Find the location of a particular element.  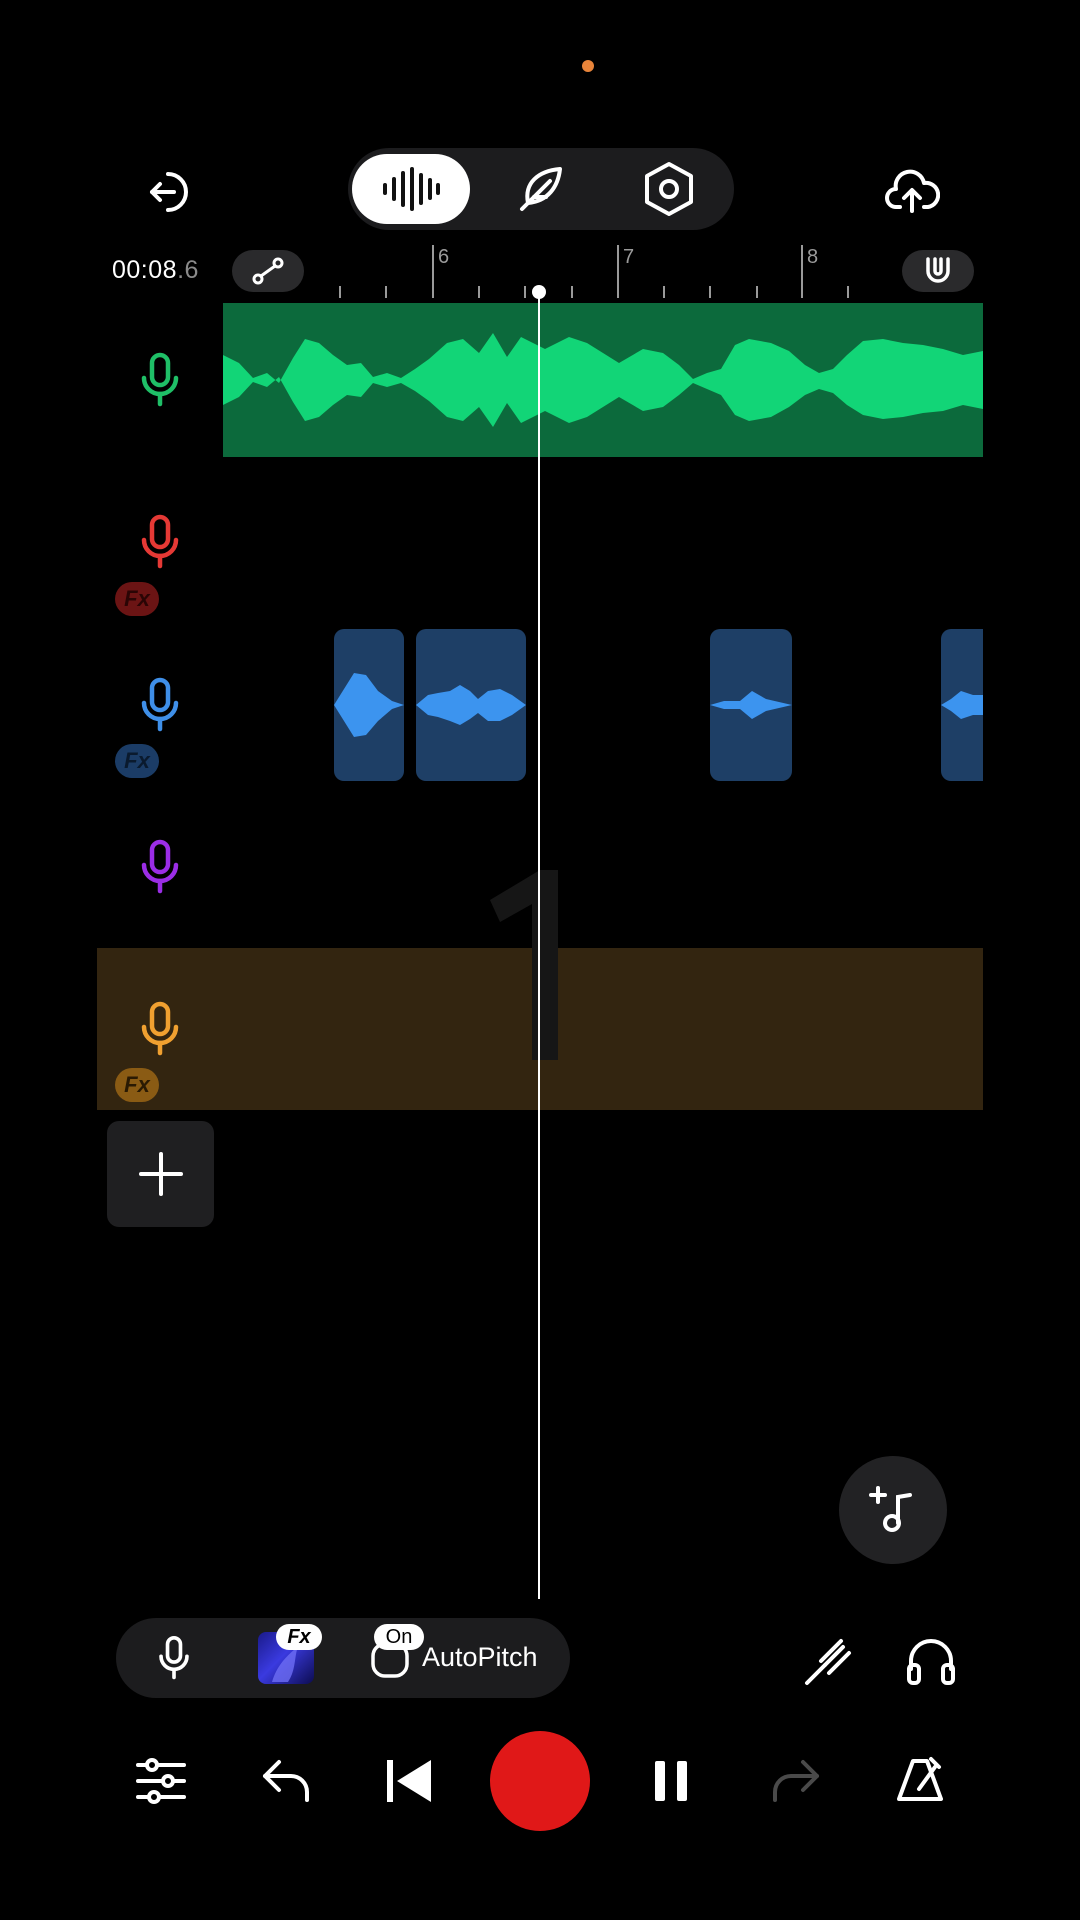

track-1-mic-button is located at coordinates (160, 380).